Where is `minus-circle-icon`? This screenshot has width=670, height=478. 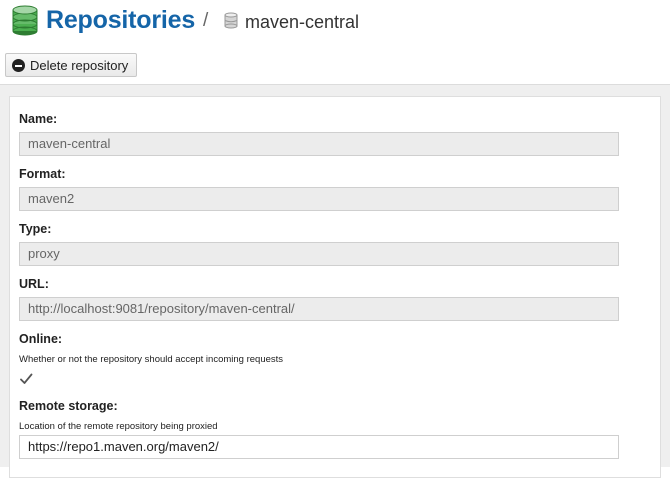
minus-circle-icon is located at coordinates (18, 65).